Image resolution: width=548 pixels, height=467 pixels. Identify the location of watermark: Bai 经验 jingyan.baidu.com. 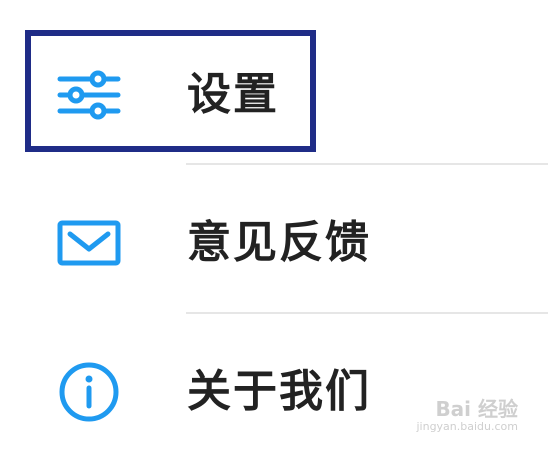
(458, 423).